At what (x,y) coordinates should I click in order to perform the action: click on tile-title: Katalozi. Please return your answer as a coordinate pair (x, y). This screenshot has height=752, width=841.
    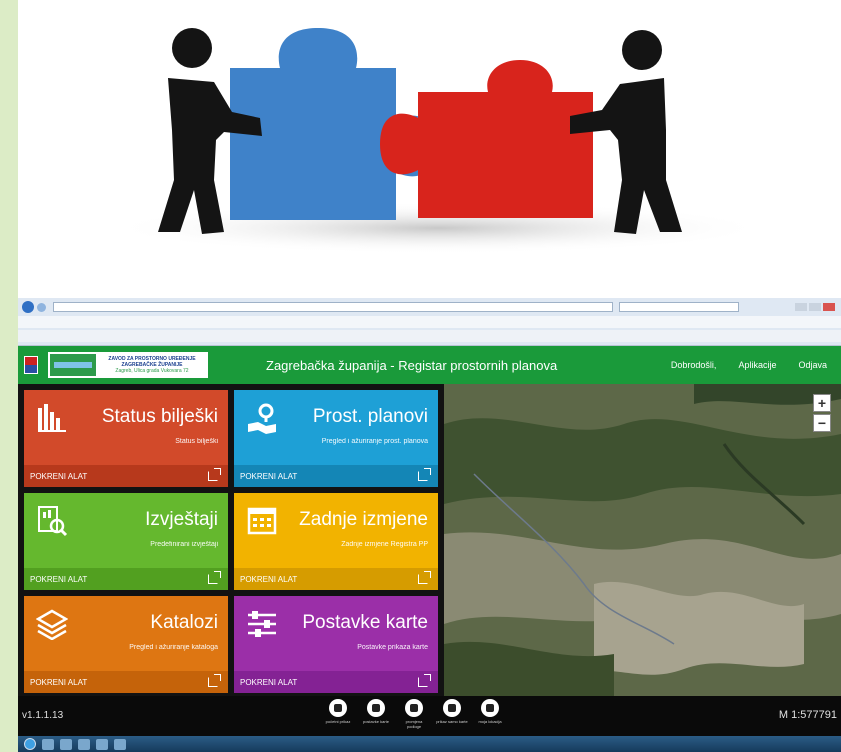
    Looking at the image, I should click on (184, 622).